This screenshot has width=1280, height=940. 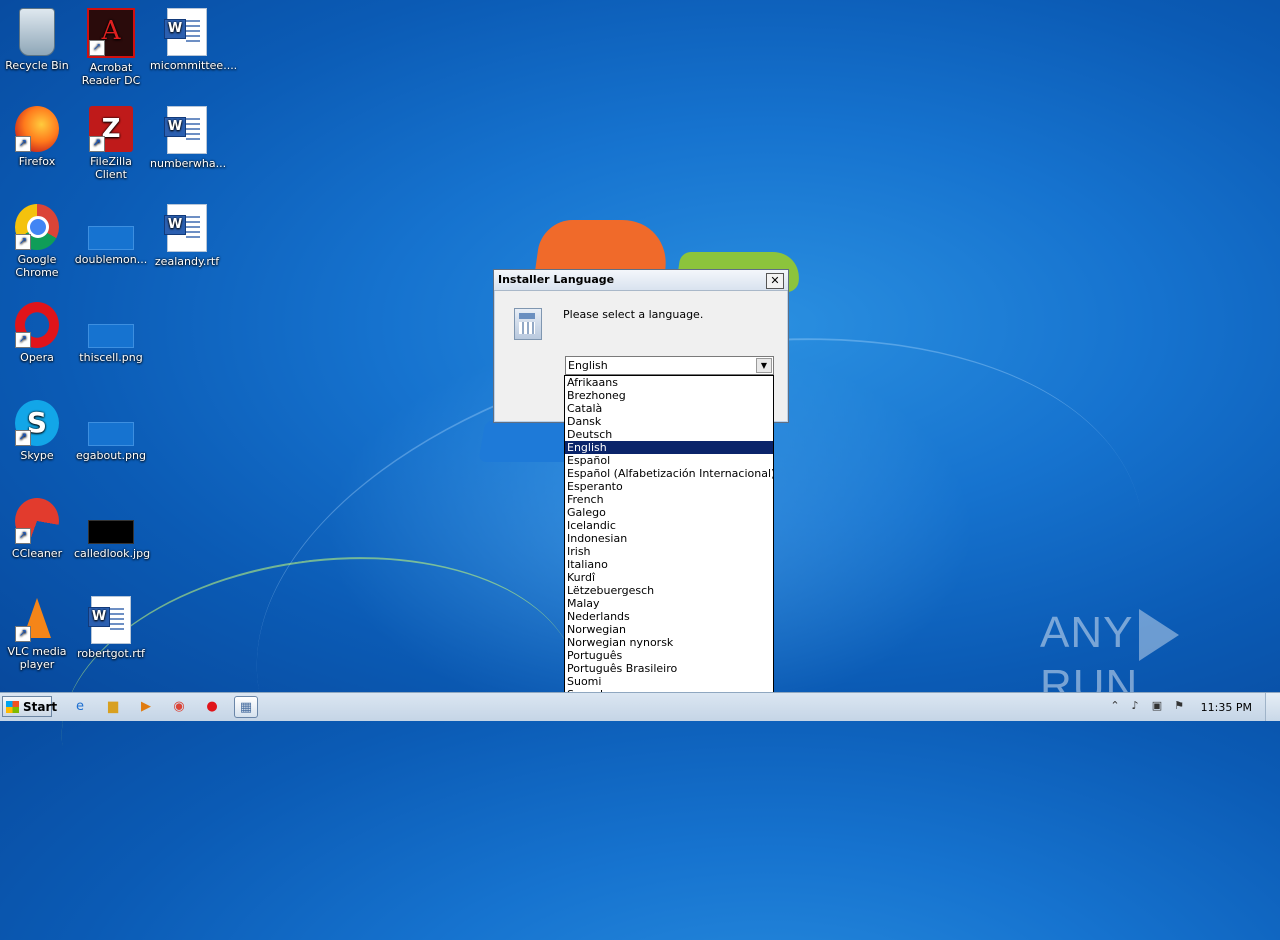 I want to click on close-button: ✕, so click(x=775, y=281).